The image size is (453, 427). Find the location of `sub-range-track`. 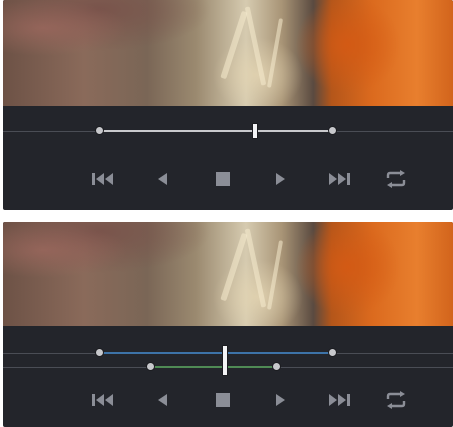

sub-range-track is located at coordinates (214, 367).